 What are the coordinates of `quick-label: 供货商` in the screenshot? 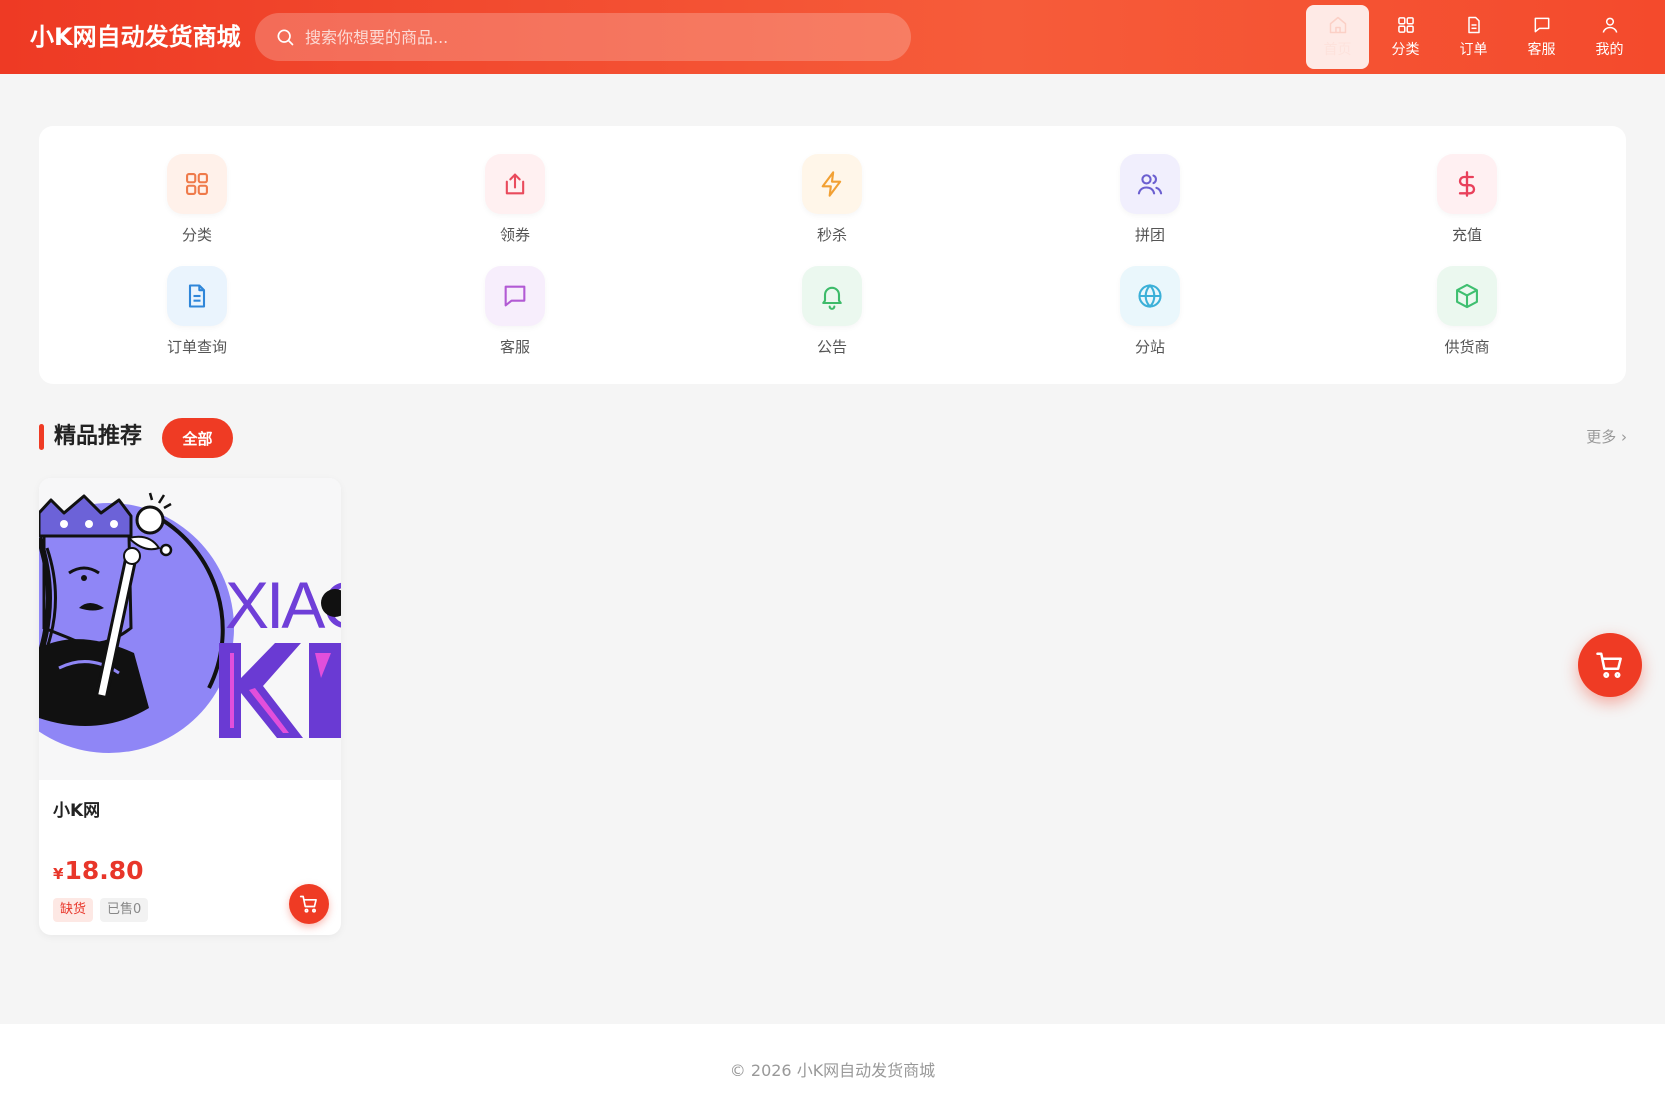 It's located at (1467, 347).